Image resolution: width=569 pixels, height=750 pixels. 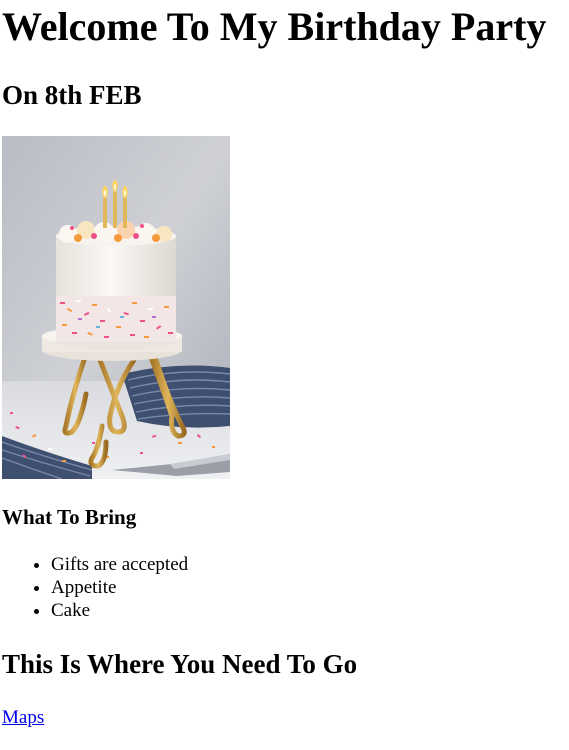 What do you see at coordinates (119, 564) in the screenshot?
I see `list-item: Gifts are accepted` at bounding box center [119, 564].